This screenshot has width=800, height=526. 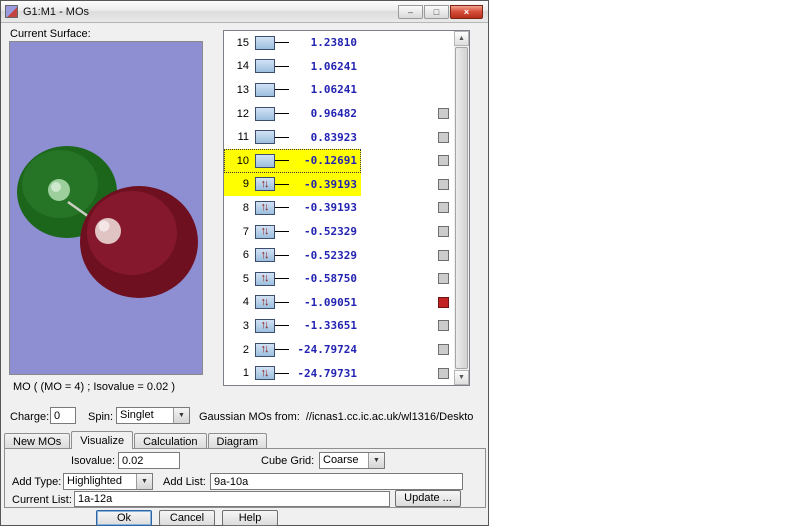 I want to click on add-type-select: Highlighted ▼, so click(x=108, y=481).